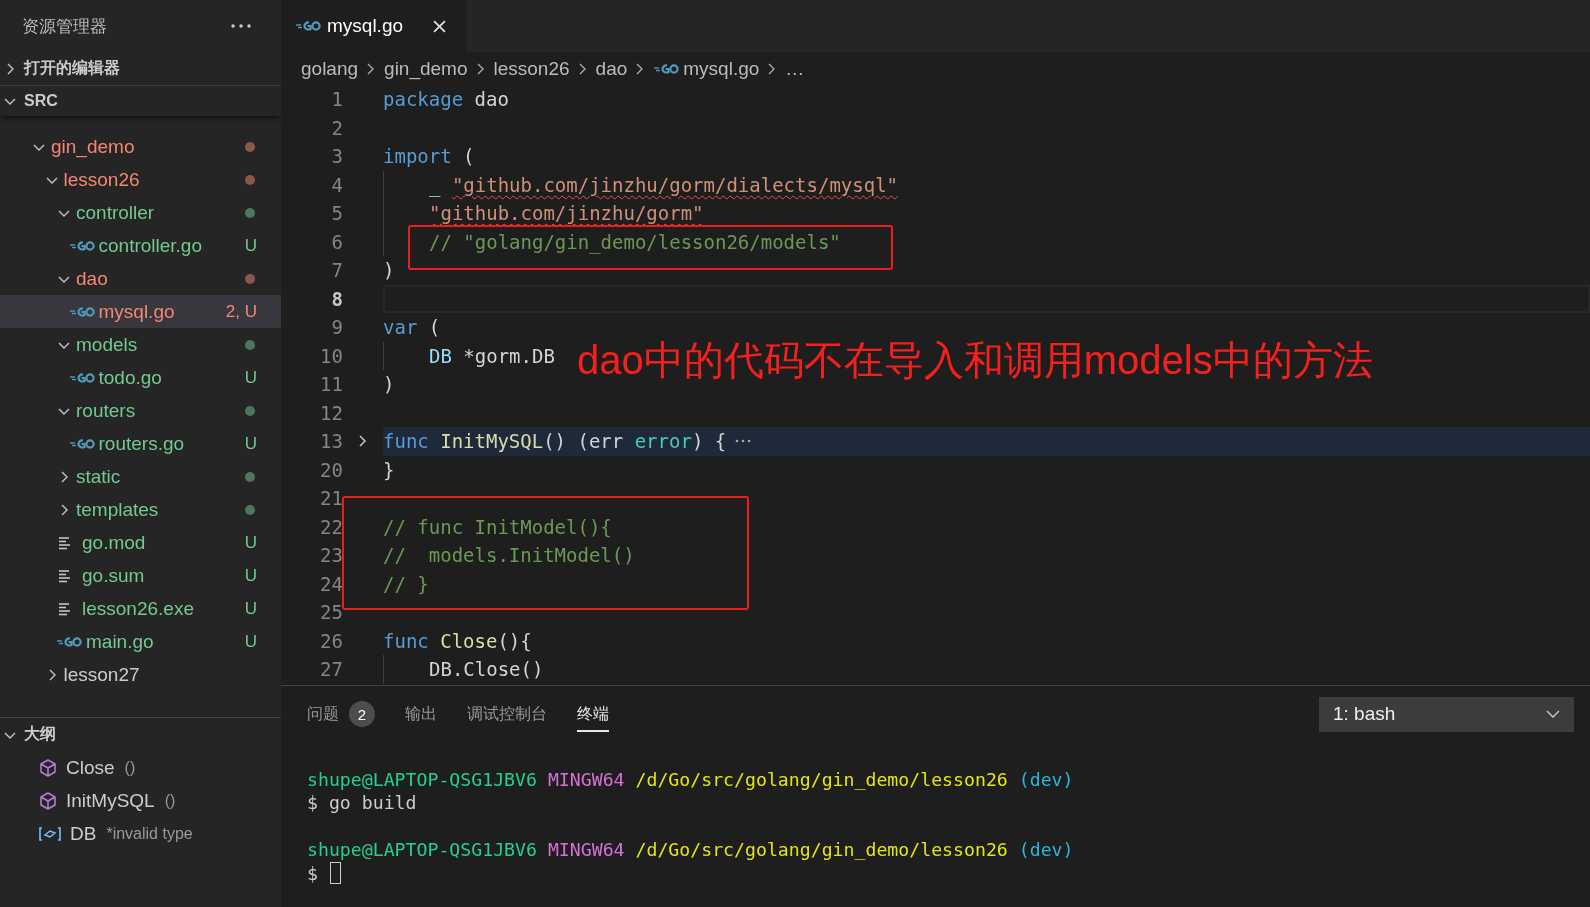 This screenshot has width=1590, height=907. I want to click on tree-item: lesson27, so click(140, 674).